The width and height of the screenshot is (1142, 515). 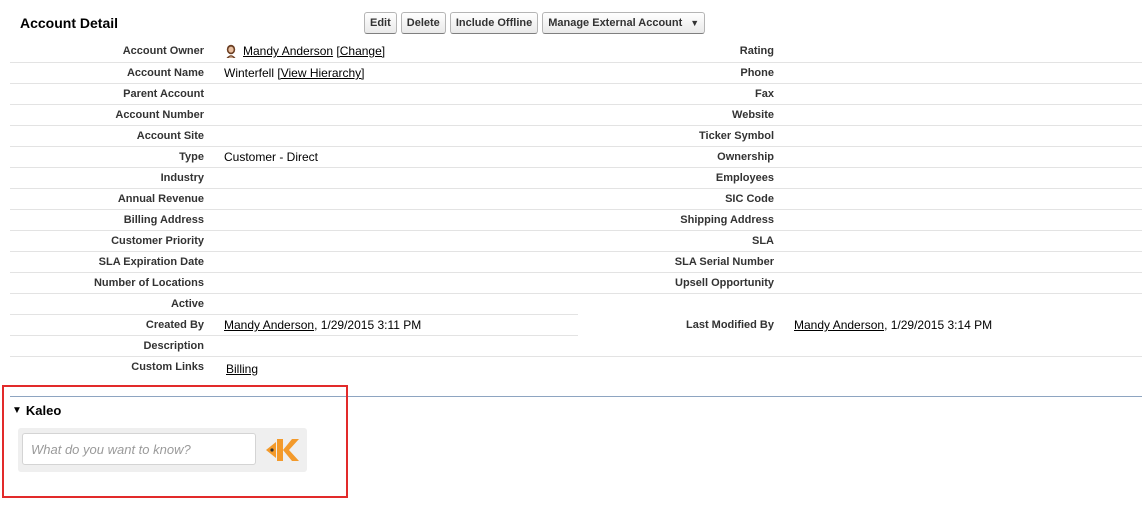 What do you see at coordinates (571, 262) in the screenshot?
I see `field-row: SLA Expiration Date SLA Serial Number` at bounding box center [571, 262].